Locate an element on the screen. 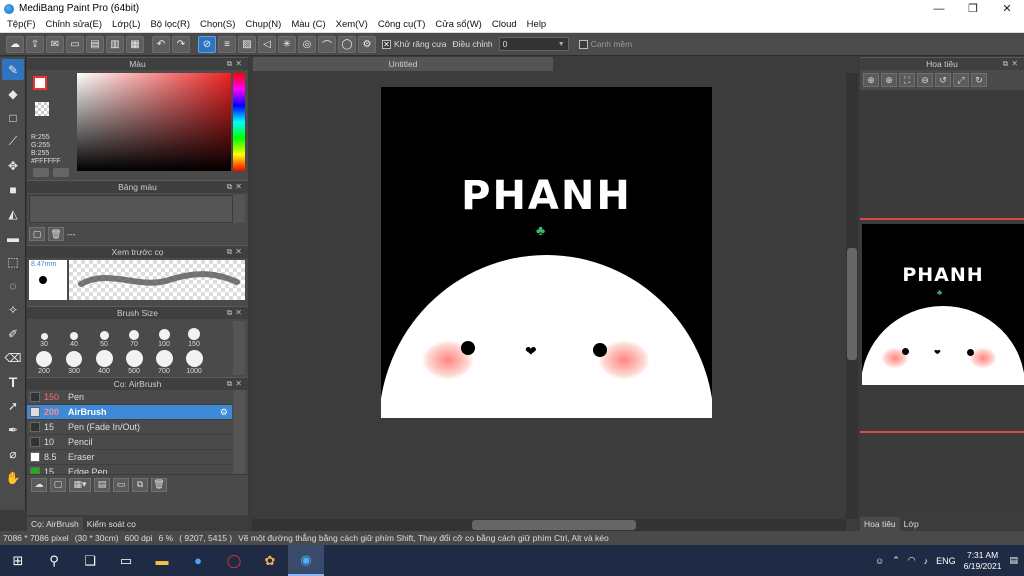 This screenshot has width=1024, height=576. line-tool-icon: ⟋ is located at coordinates (13, 141).